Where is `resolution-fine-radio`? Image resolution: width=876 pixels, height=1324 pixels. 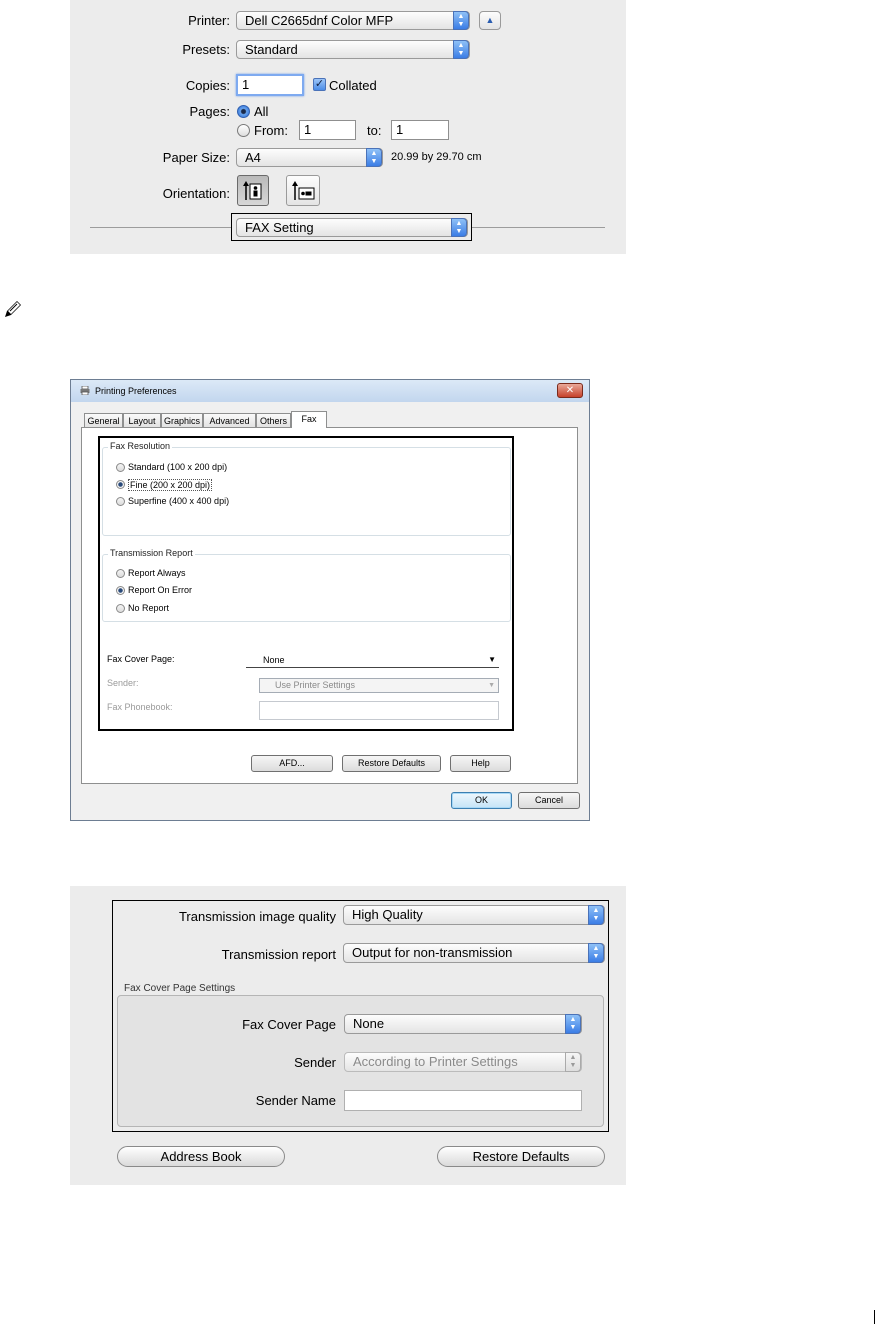 resolution-fine-radio is located at coordinates (120, 484).